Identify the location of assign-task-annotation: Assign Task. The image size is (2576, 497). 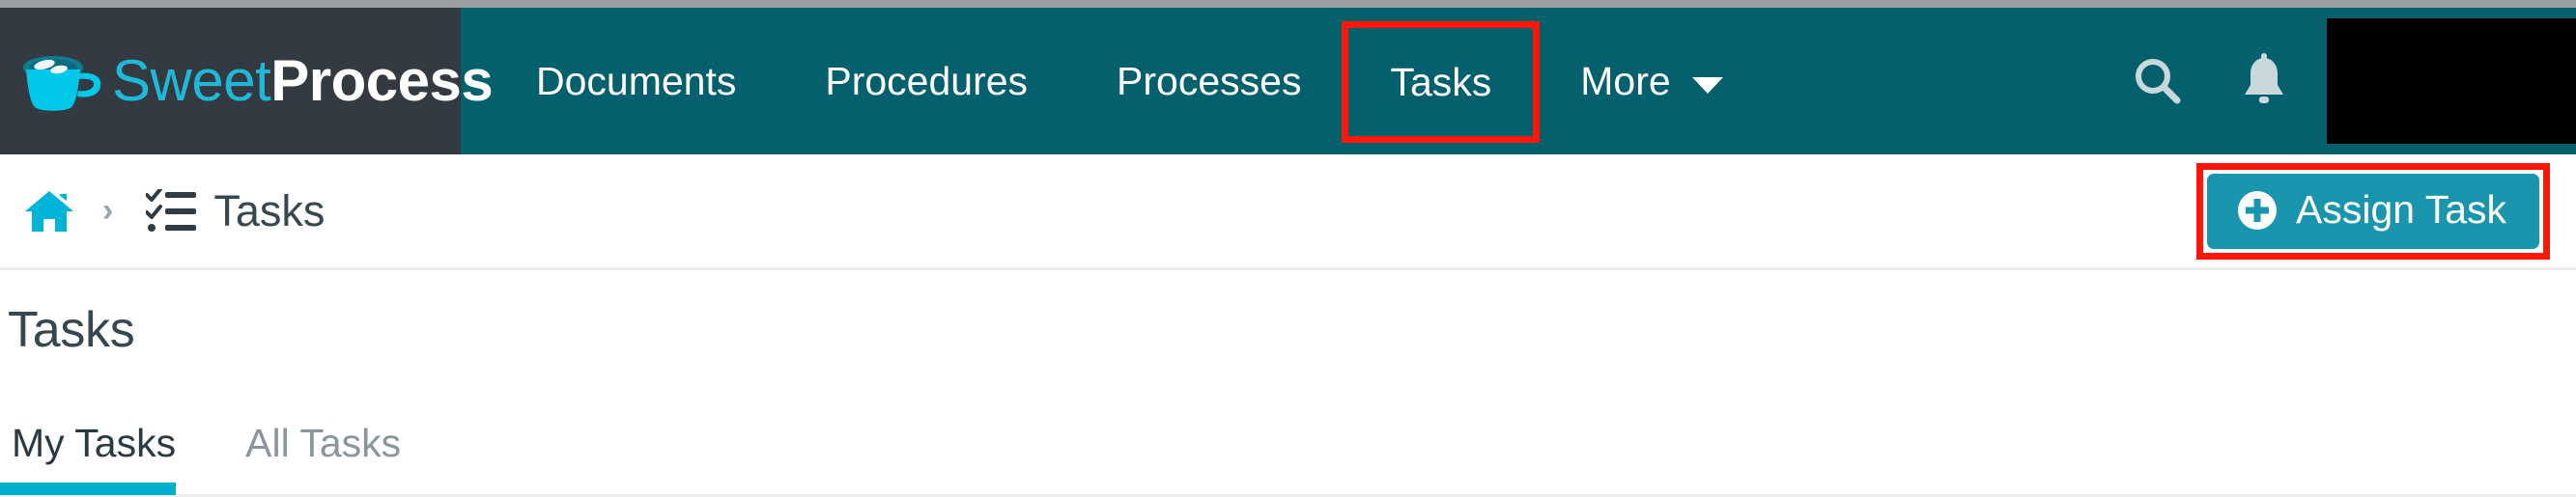
(2373, 211).